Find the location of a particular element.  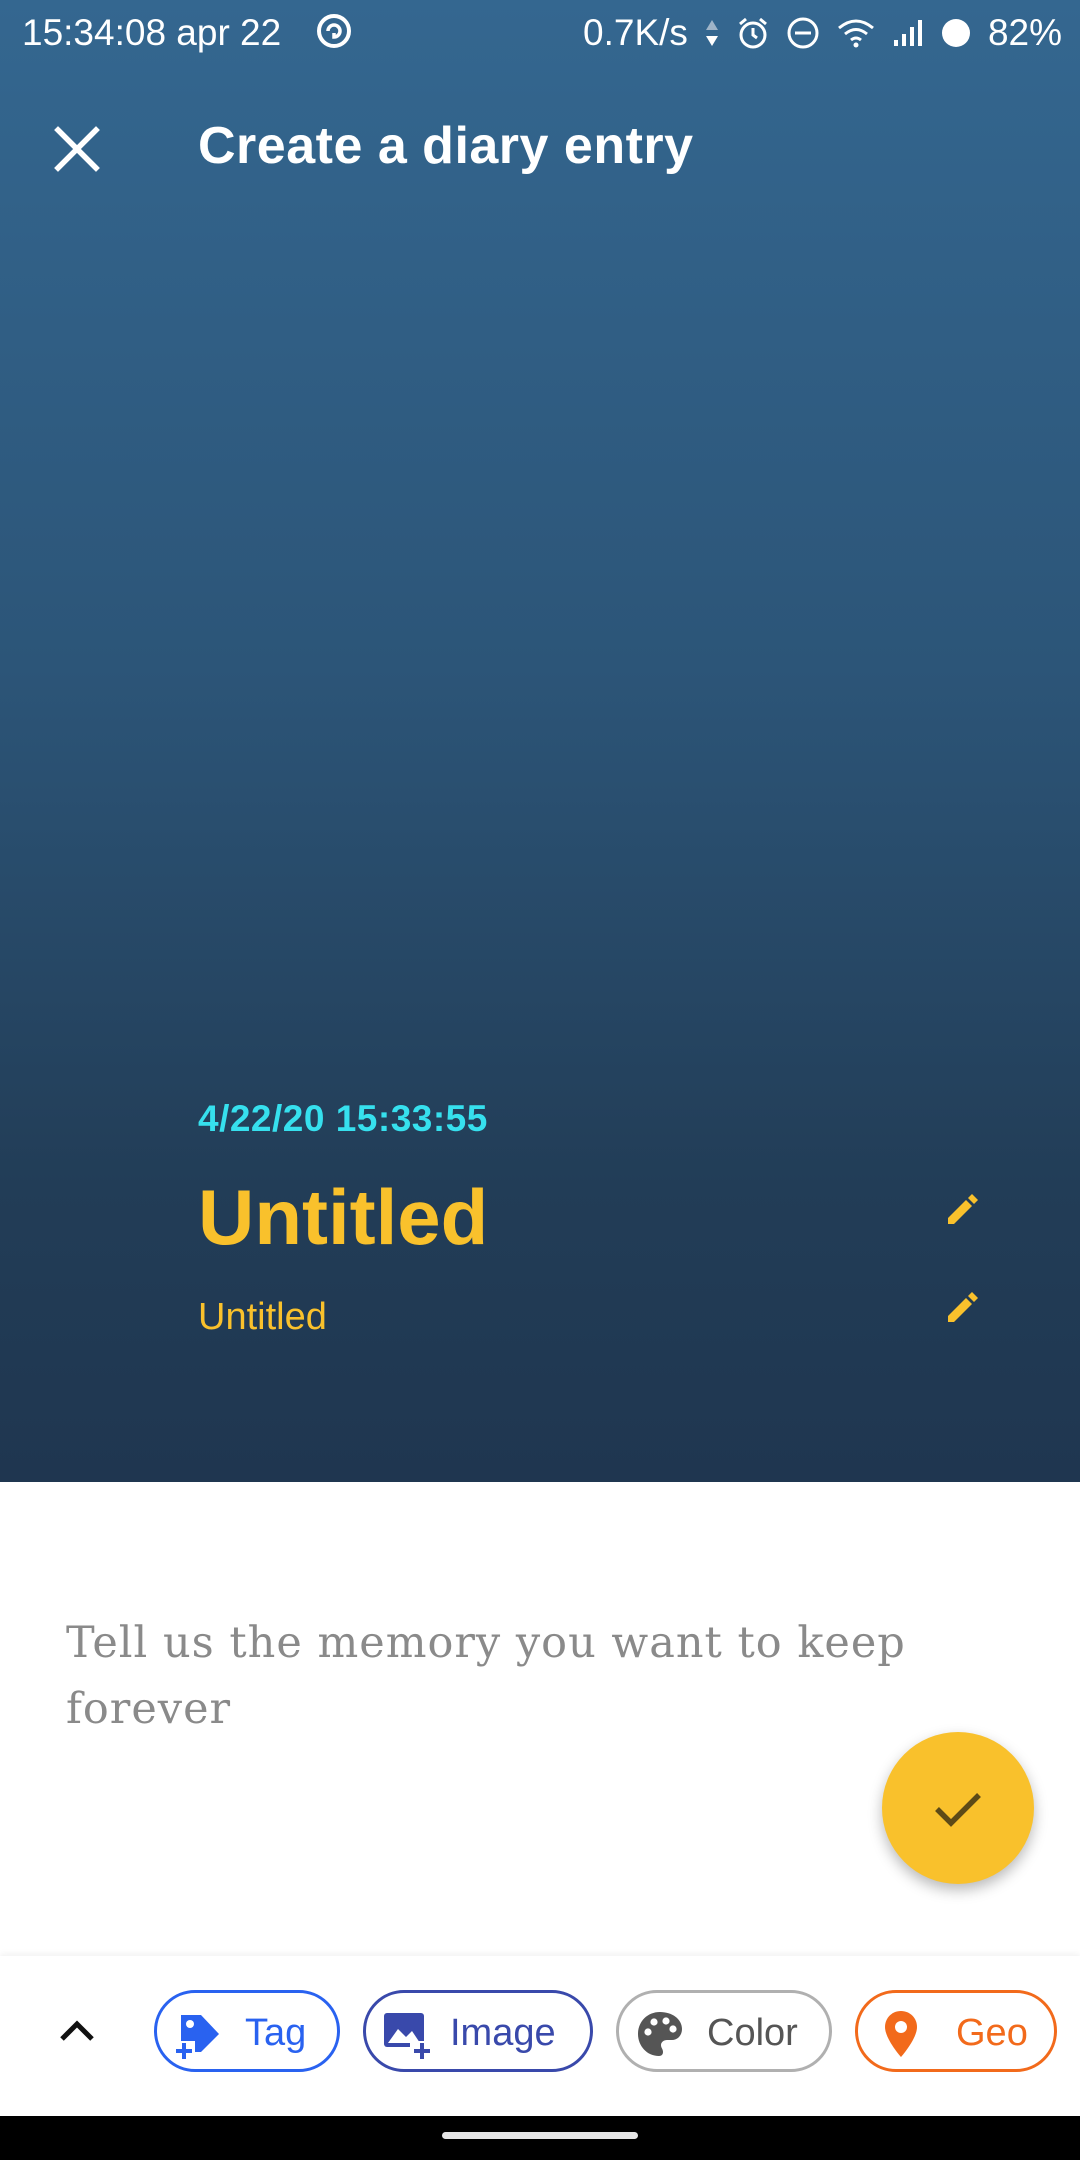

tag-chip-button: Tag is located at coordinates (247, 2031).